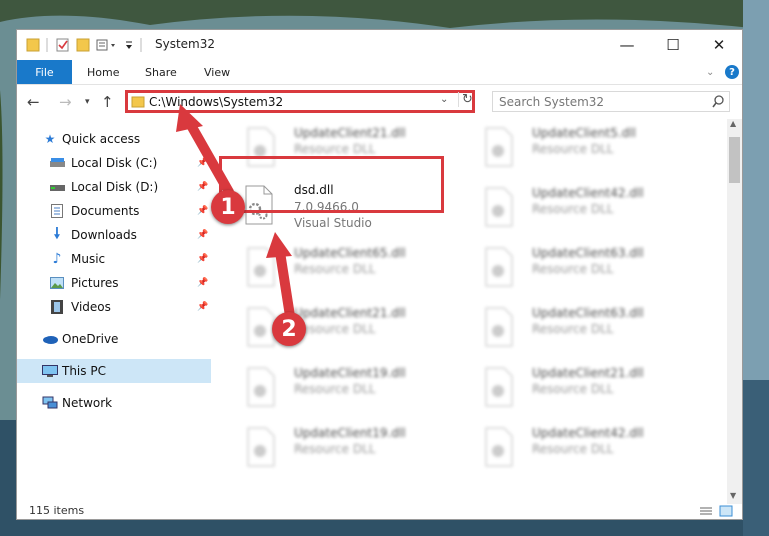 This screenshot has height=536, width=769. I want to click on annotation-arrows, so click(235, 212).